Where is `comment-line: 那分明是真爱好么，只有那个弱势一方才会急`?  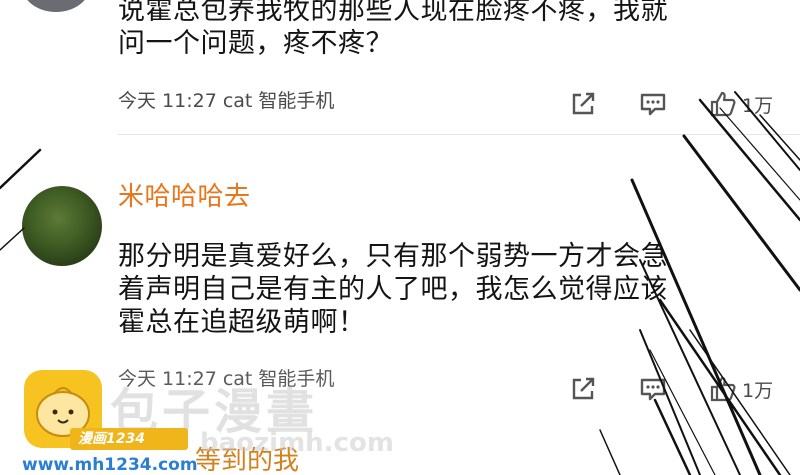
comment-line: 那分明是真爱好么，只有那个弱势一方才会急 is located at coordinates (393, 256).